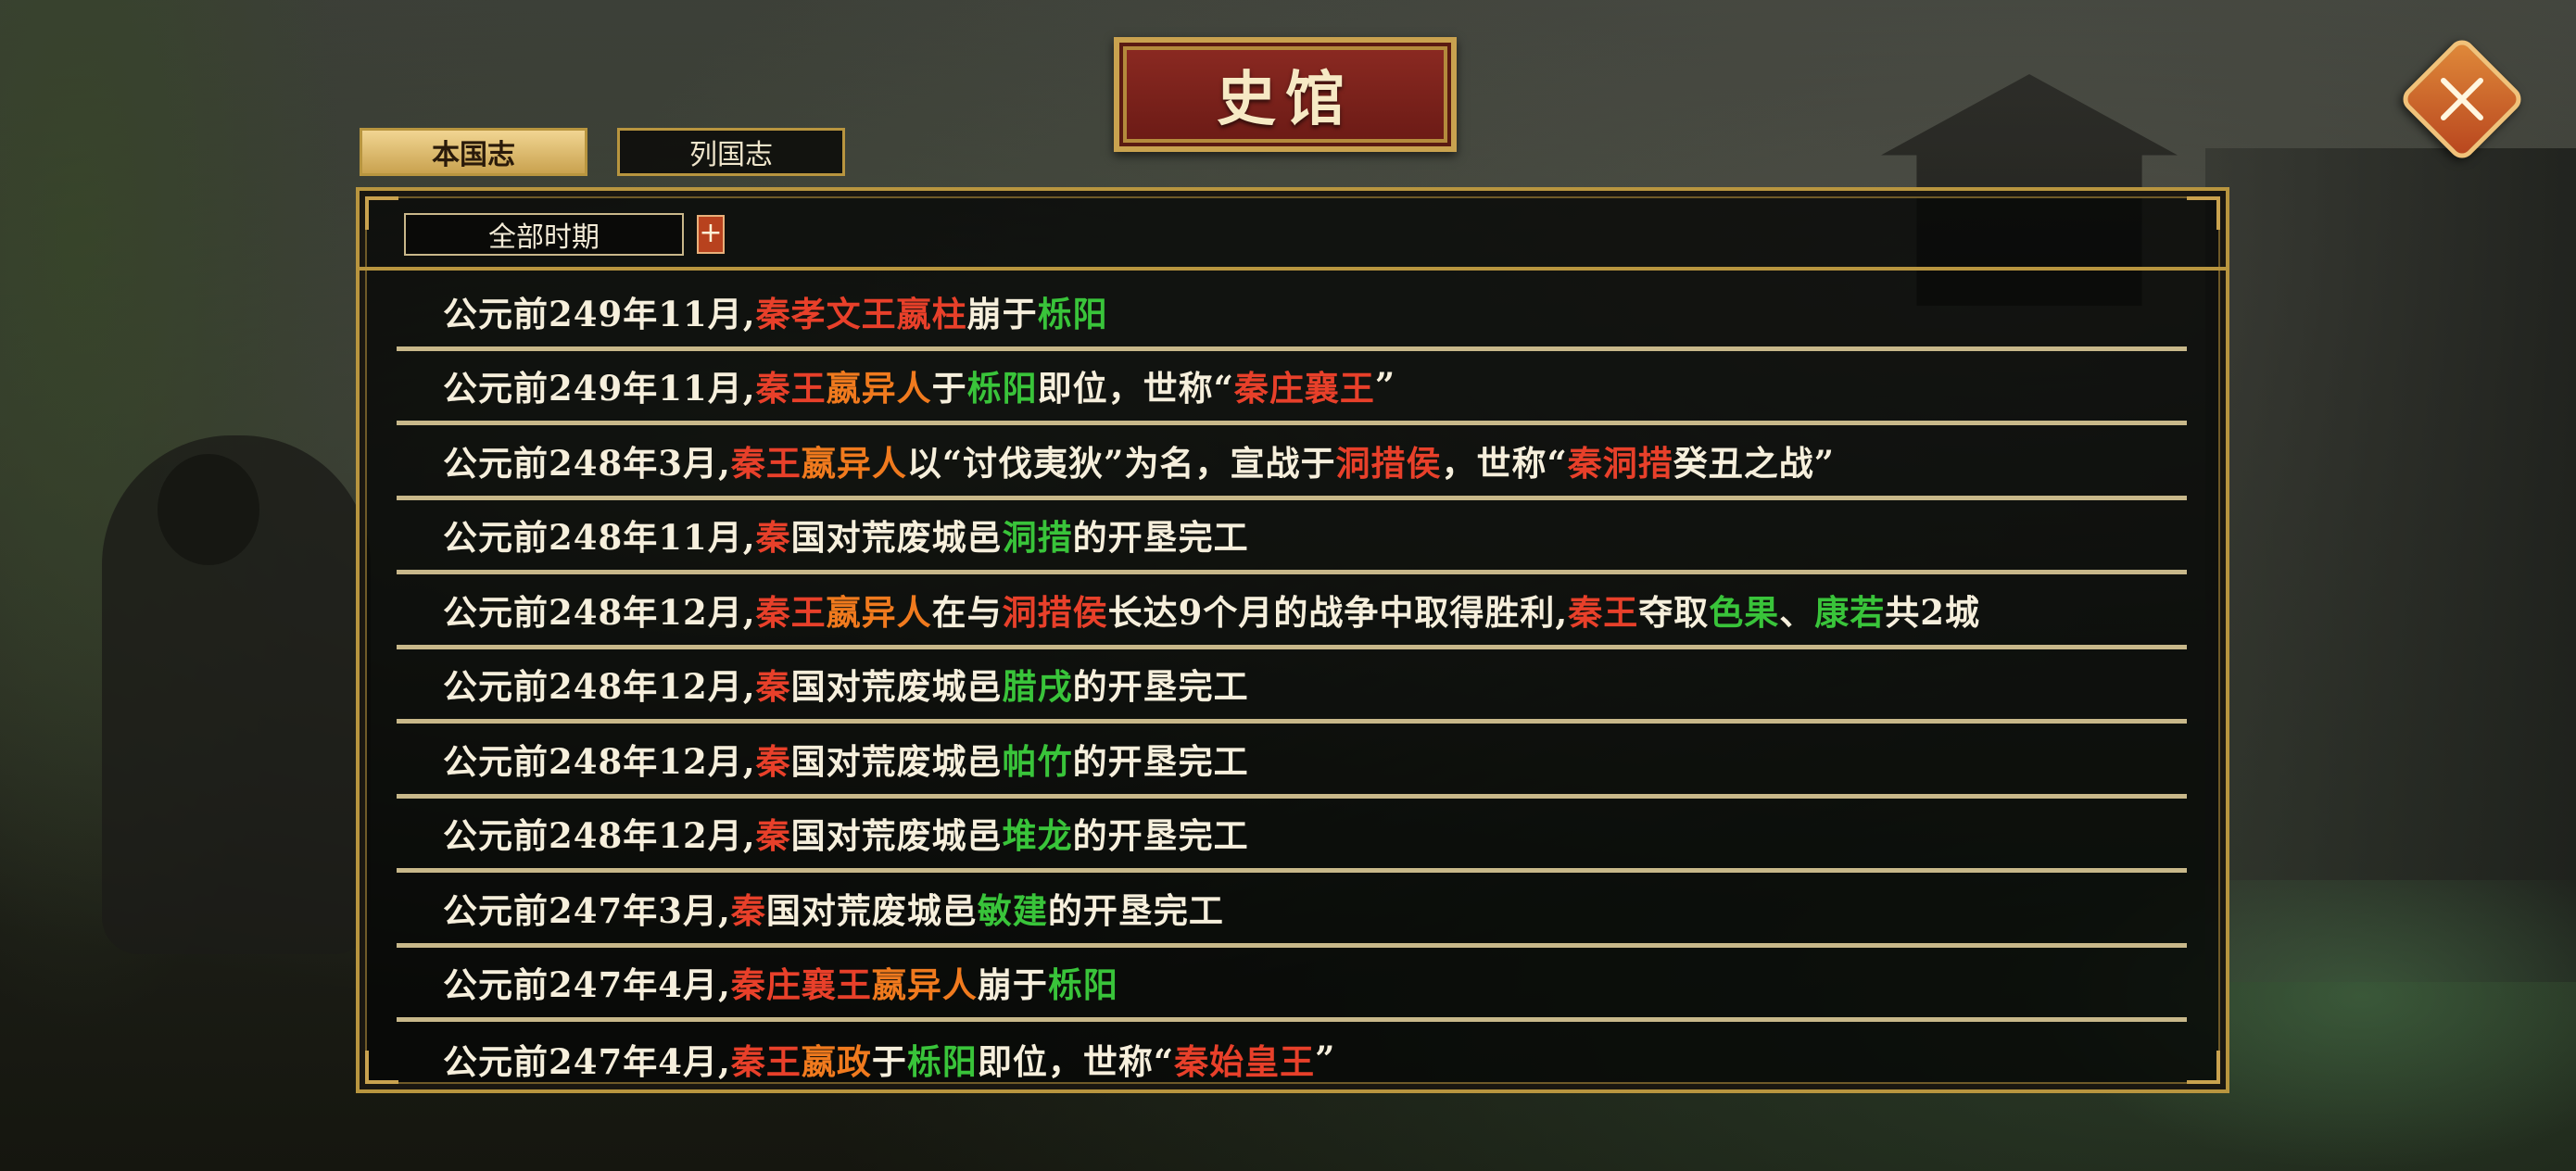  I want to click on history-entry-segment: 癸丑之战”, so click(1754, 463).